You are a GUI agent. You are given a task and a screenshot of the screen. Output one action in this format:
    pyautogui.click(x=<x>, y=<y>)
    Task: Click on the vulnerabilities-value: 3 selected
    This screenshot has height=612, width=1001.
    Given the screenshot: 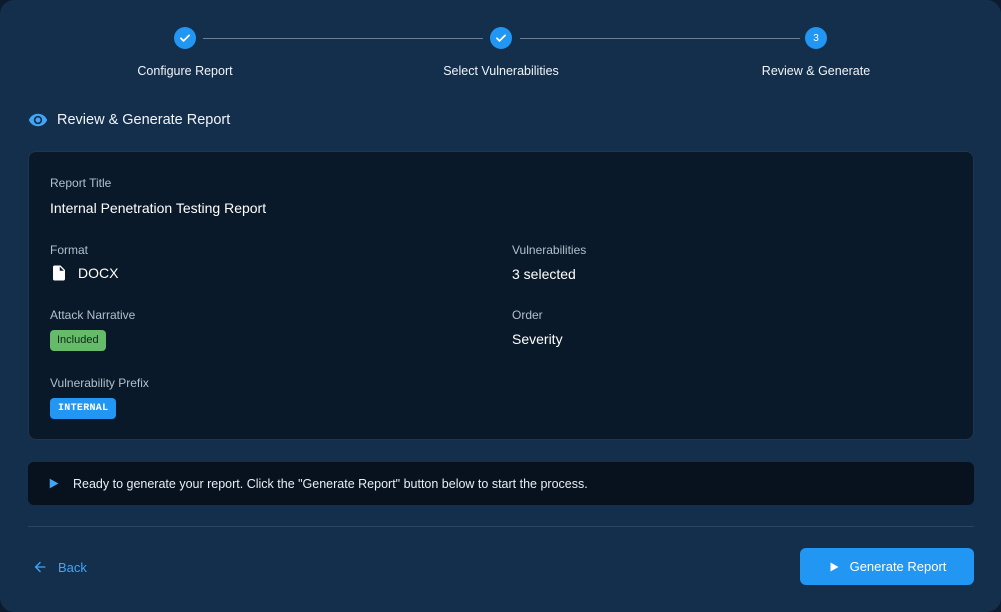 What is the action you would take?
    pyautogui.click(x=544, y=274)
    